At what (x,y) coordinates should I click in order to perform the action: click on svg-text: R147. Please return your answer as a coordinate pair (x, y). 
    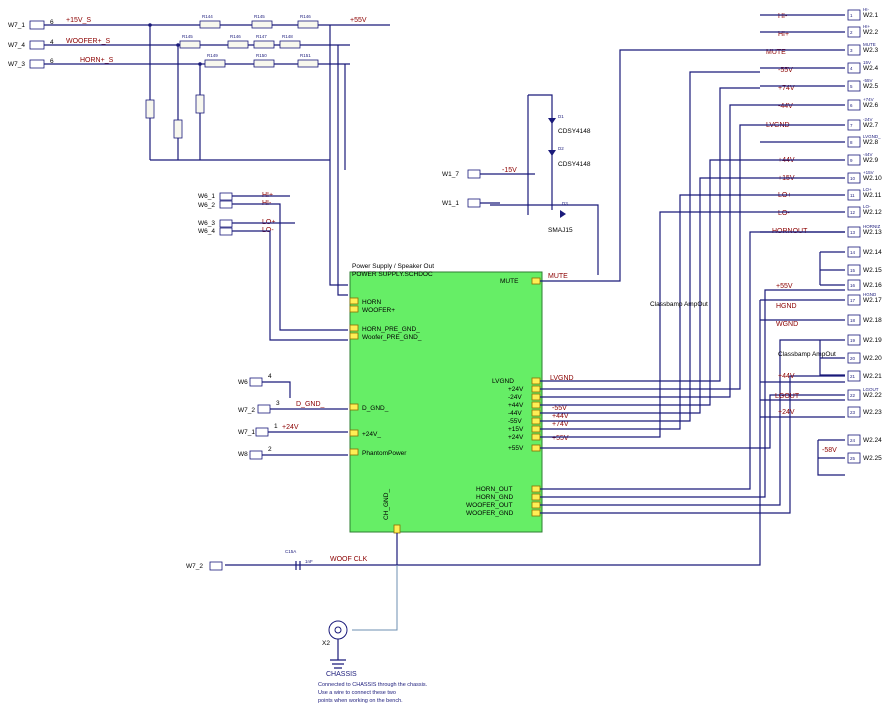
    Looking at the image, I should click on (261, 36).